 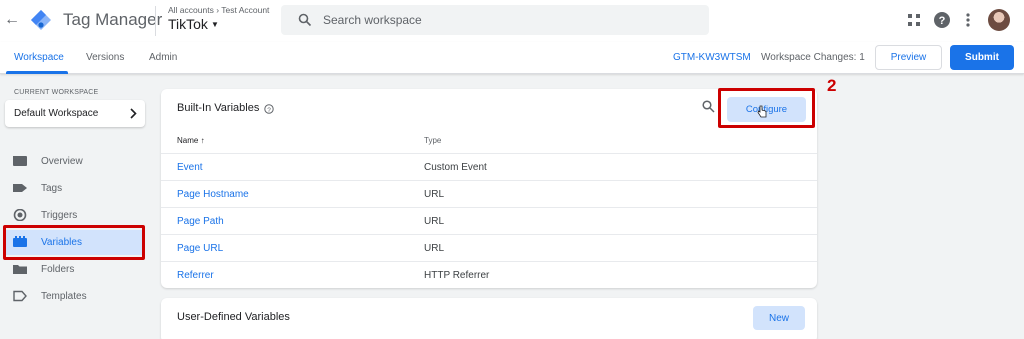 What do you see at coordinates (20, 161) in the screenshot?
I see `overview-icon` at bounding box center [20, 161].